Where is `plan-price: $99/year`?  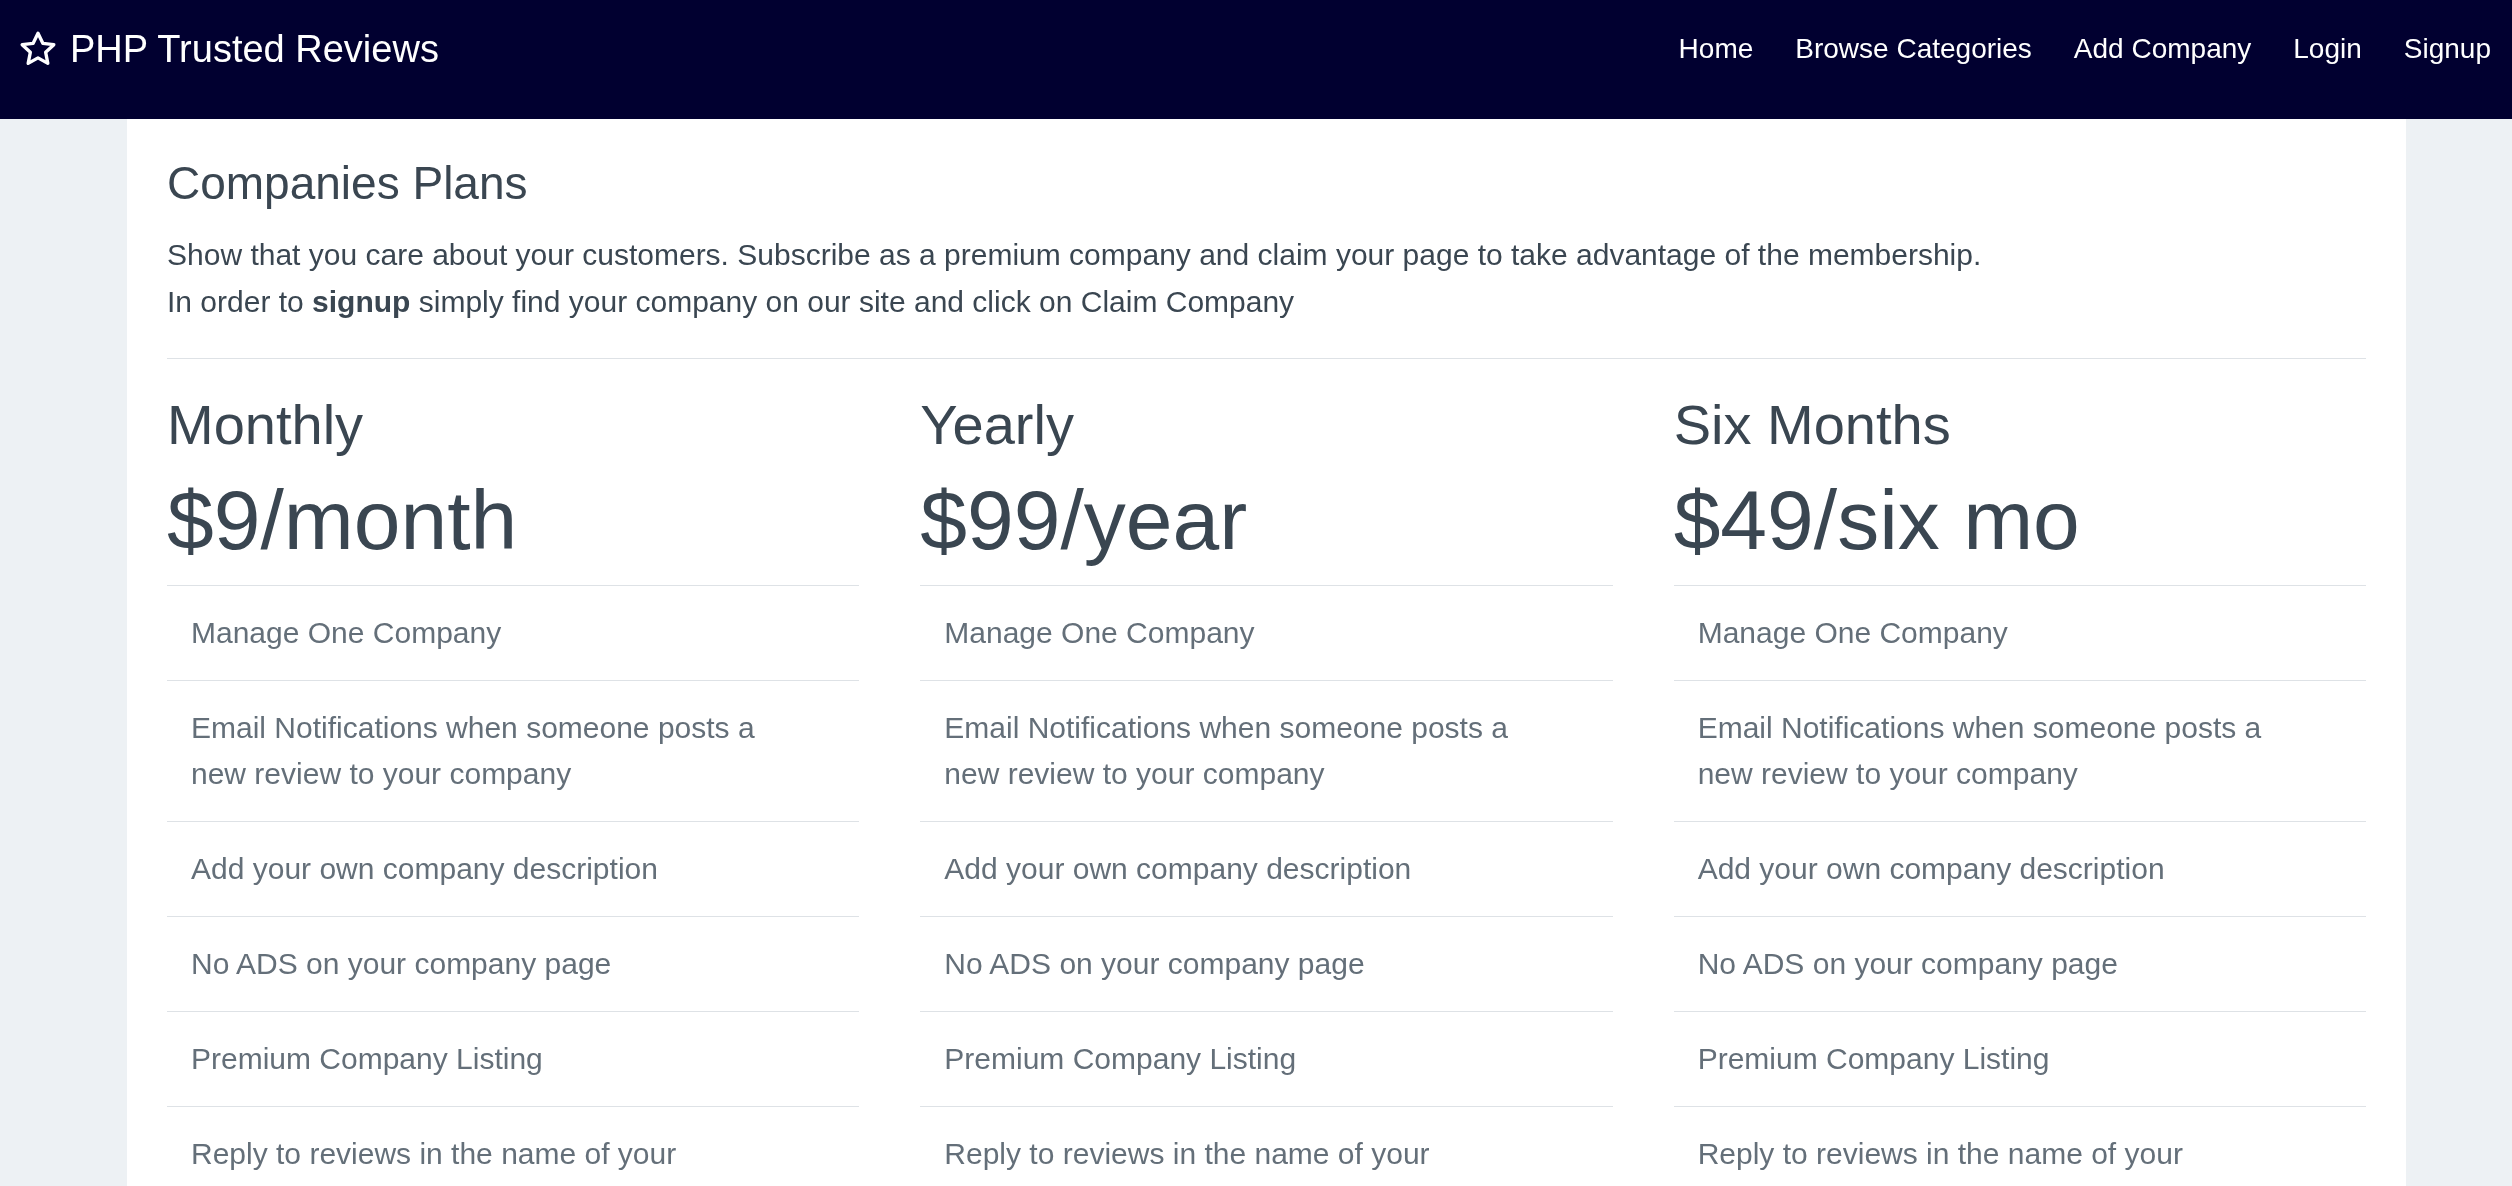
plan-price: $99/year is located at coordinates (1084, 520).